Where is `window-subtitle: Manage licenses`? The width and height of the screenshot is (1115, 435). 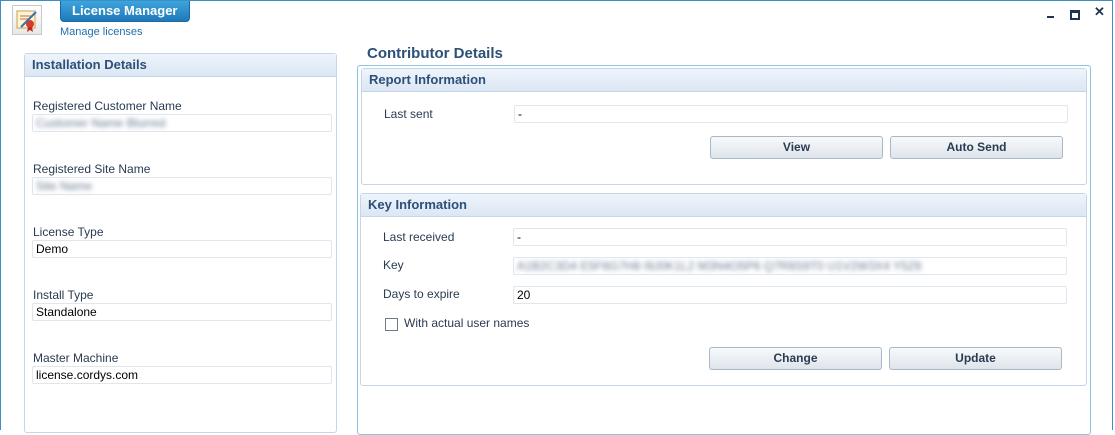 window-subtitle: Manage licenses is located at coordinates (101, 32).